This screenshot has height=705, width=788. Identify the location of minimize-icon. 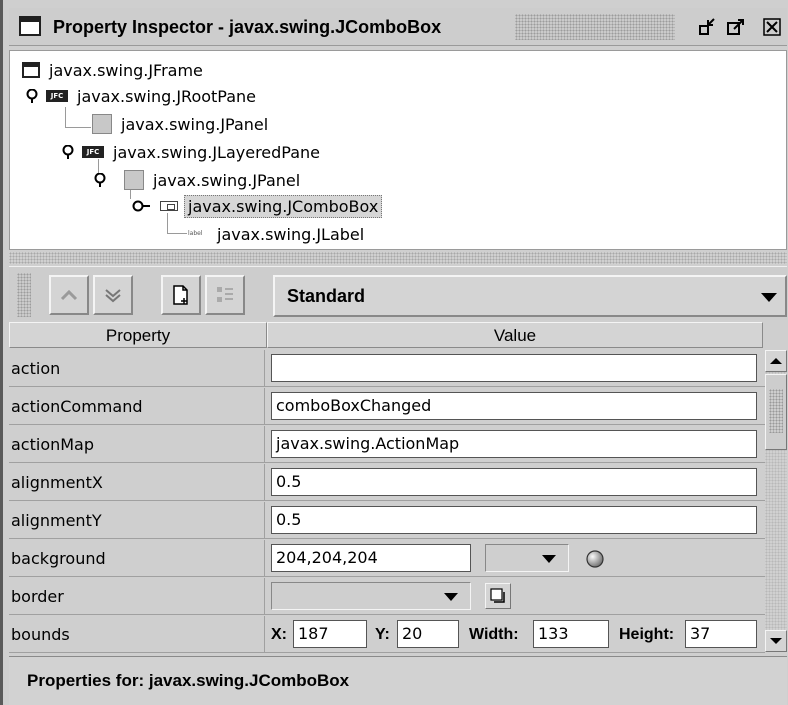
(708, 27).